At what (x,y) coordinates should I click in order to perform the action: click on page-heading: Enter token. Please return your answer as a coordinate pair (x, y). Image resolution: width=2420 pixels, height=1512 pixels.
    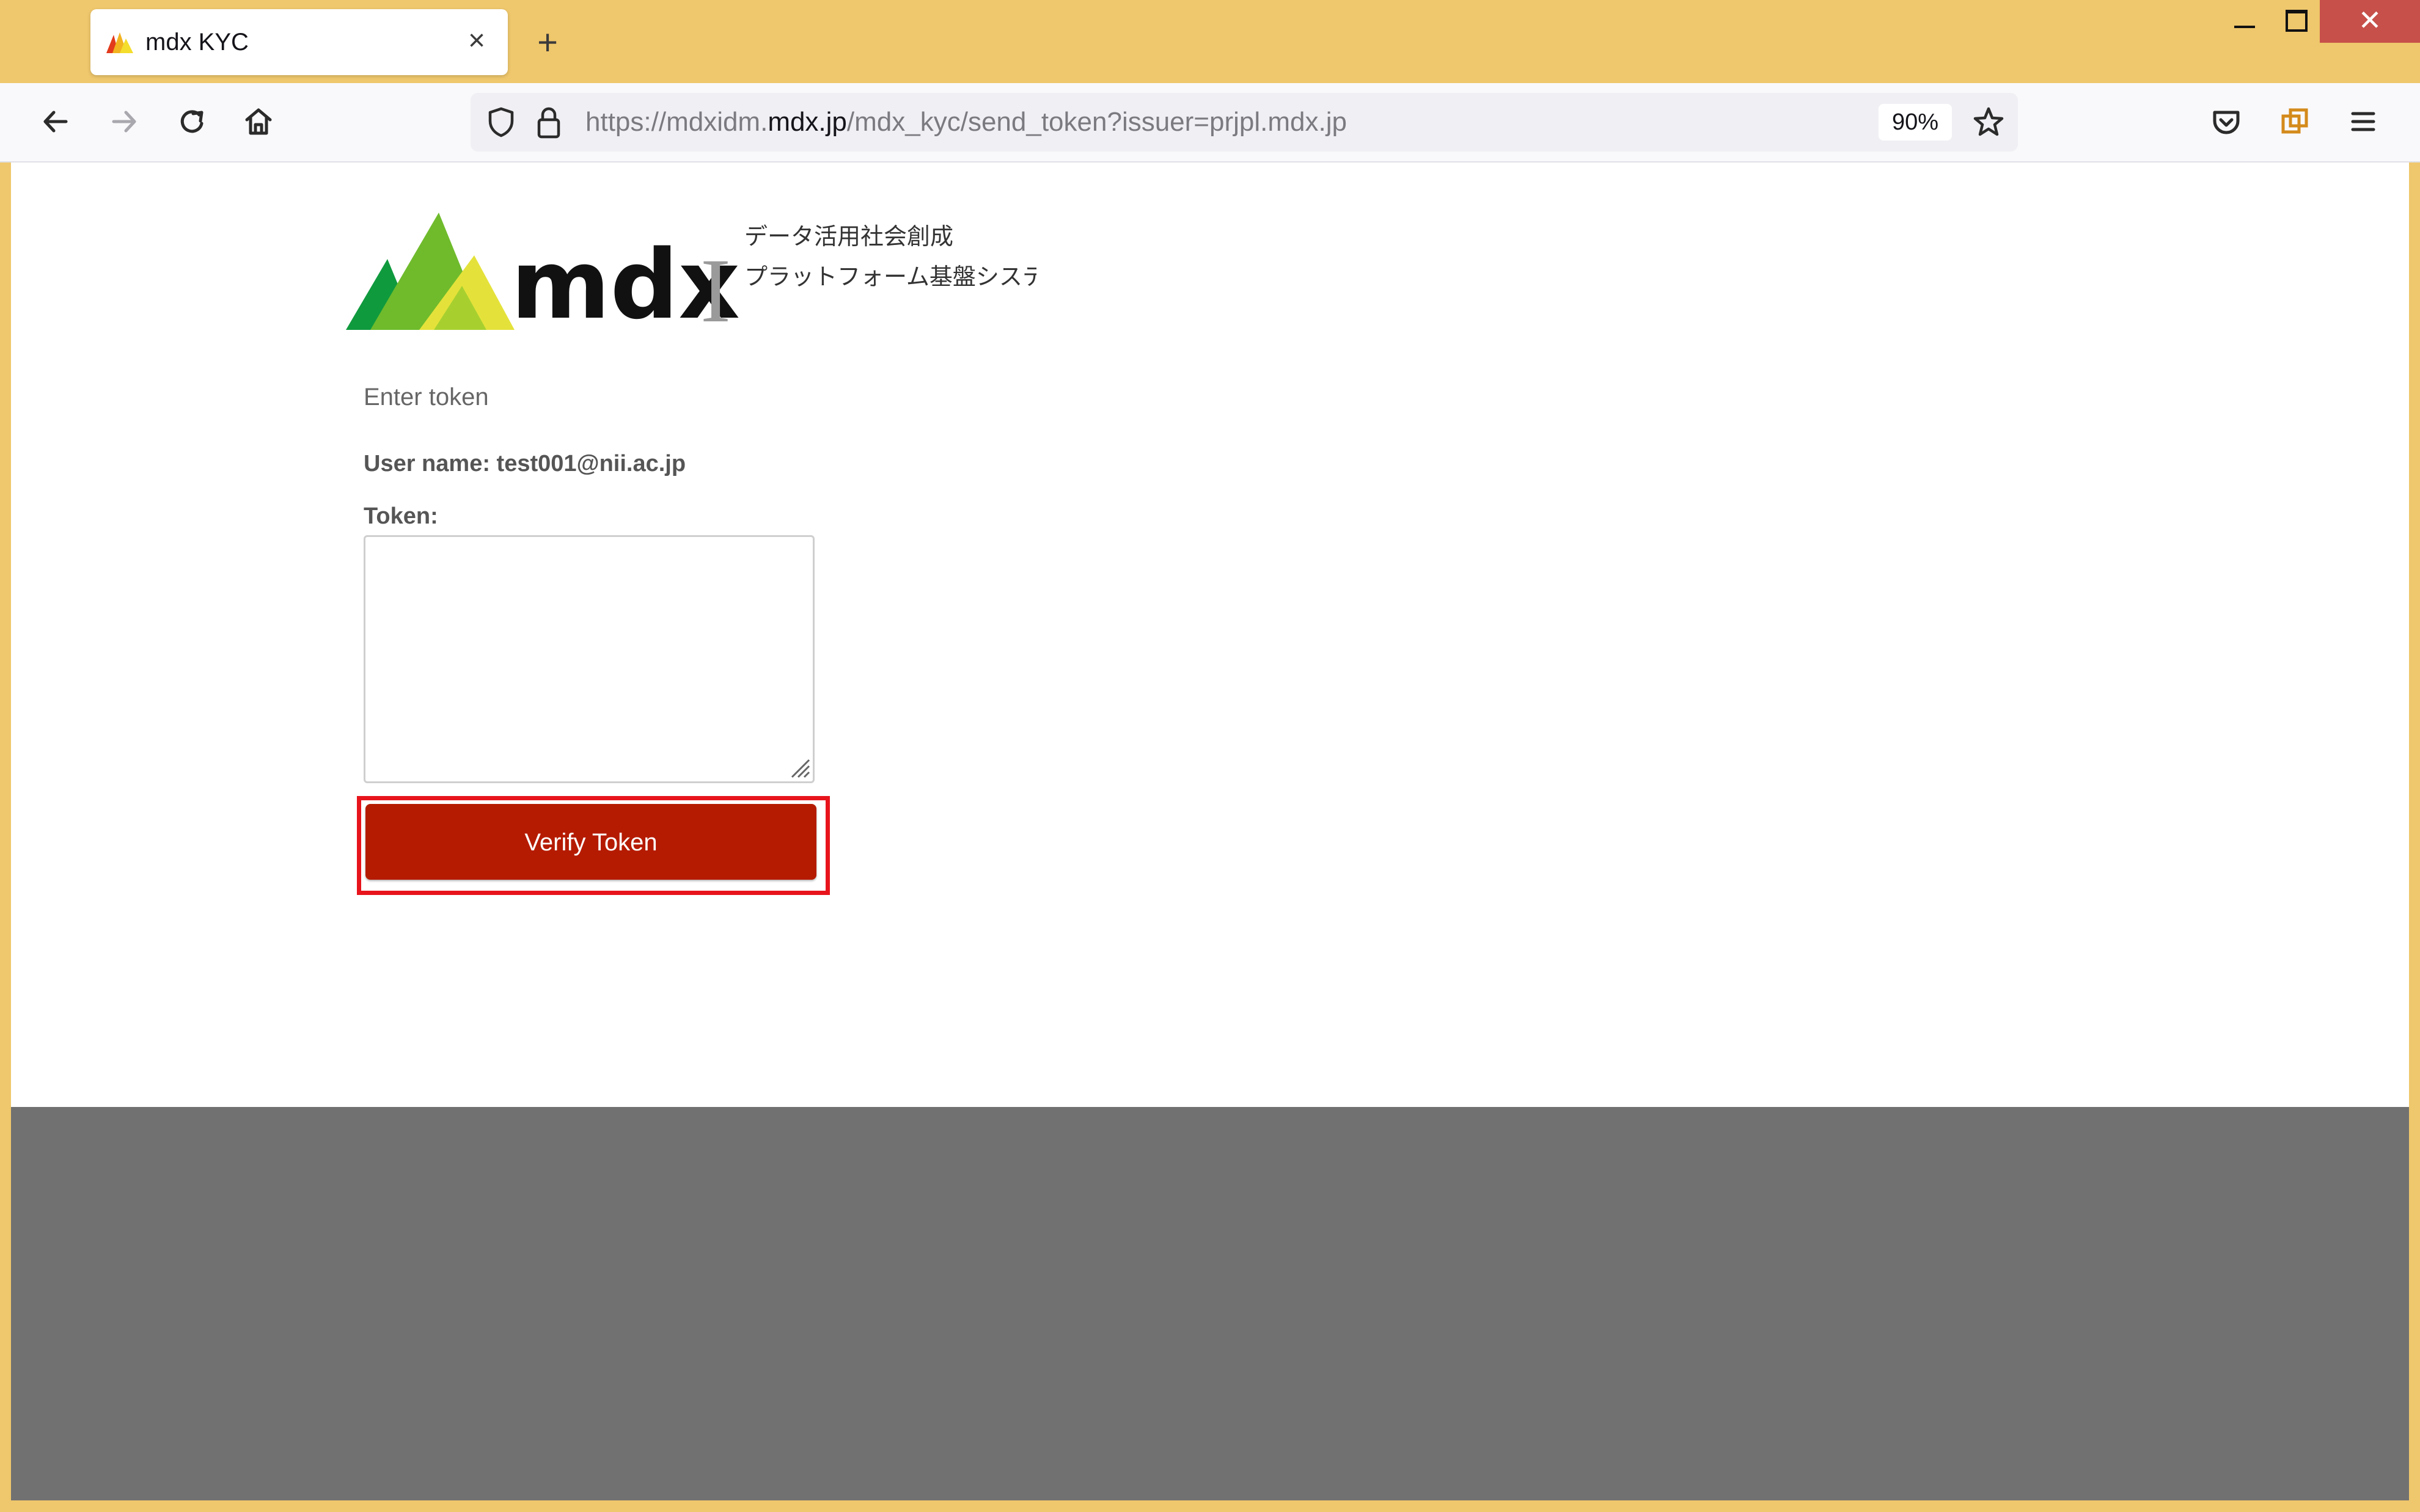
    Looking at the image, I should click on (427, 398).